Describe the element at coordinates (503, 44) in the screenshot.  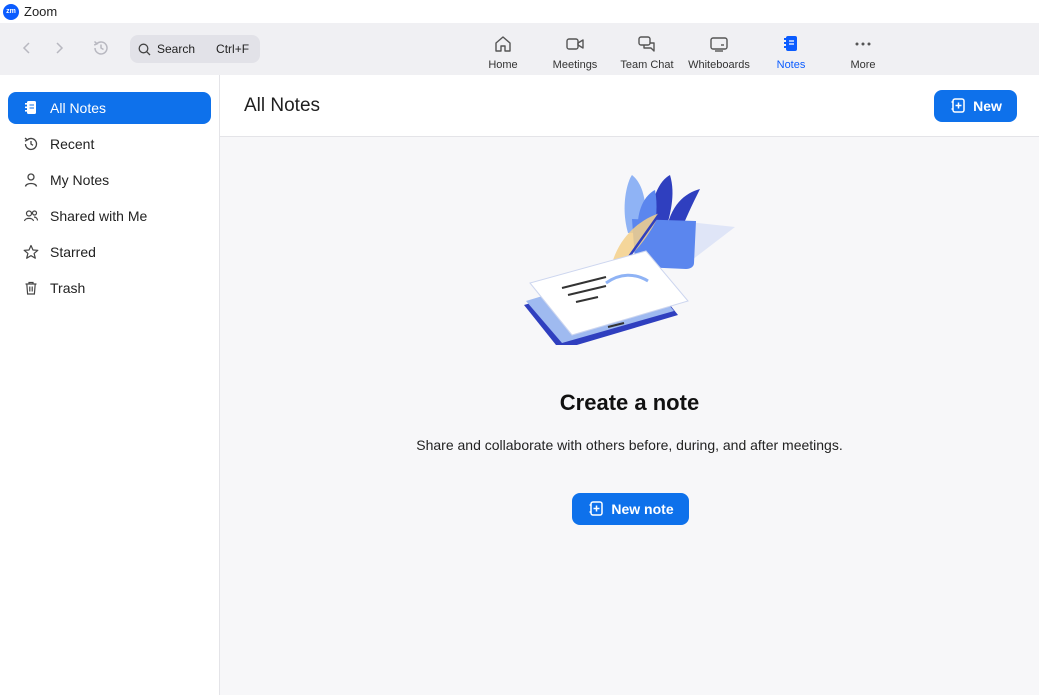
I see `home-icon` at that location.